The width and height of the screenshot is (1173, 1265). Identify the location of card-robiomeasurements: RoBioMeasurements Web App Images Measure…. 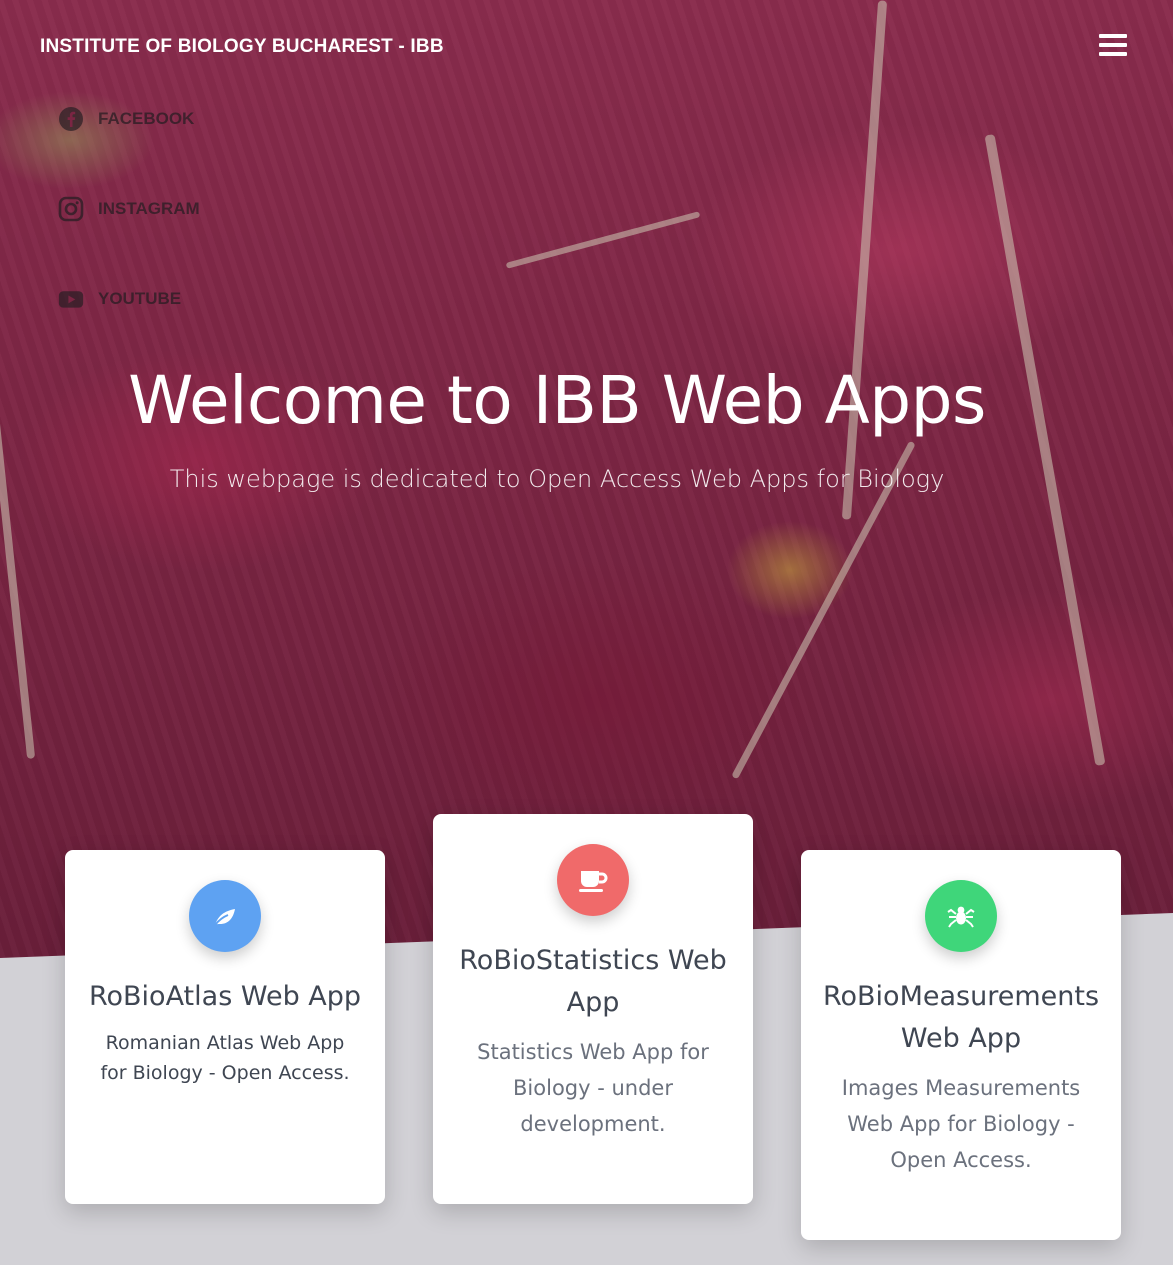
(961, 1045).